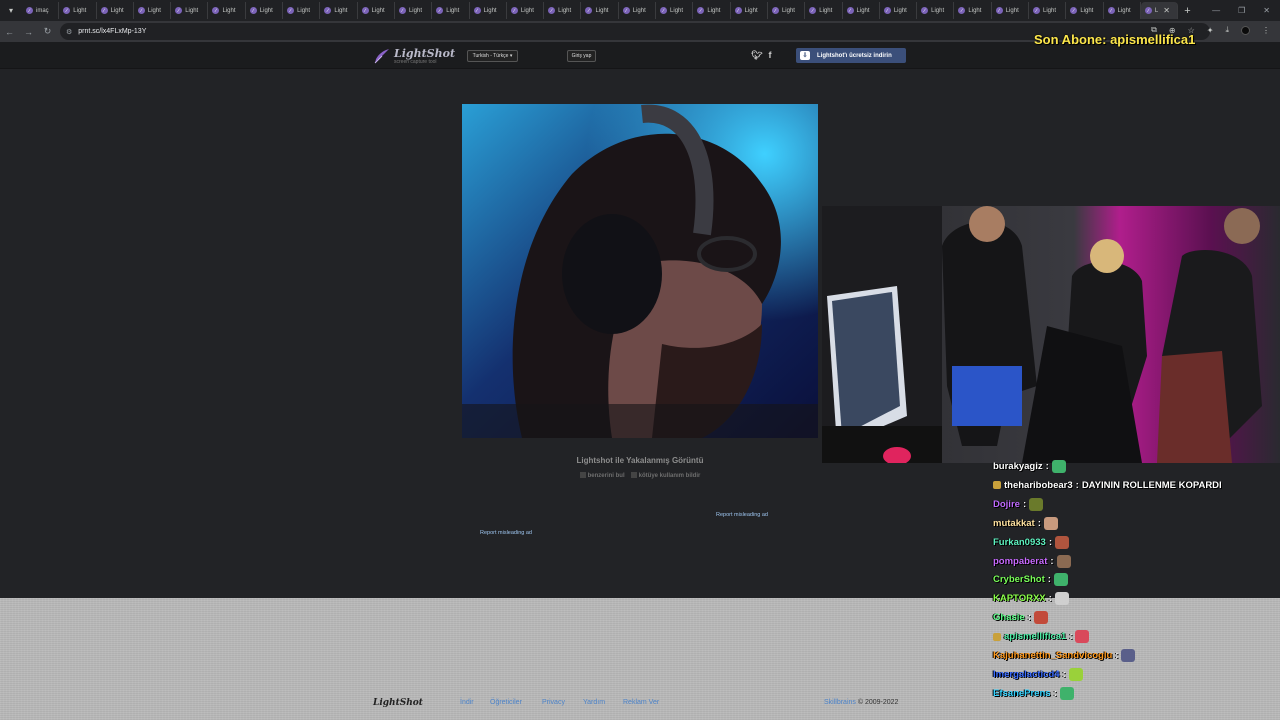 The image size is (1280, 720). I want to click on profile-avatar, so click(1245, 30).